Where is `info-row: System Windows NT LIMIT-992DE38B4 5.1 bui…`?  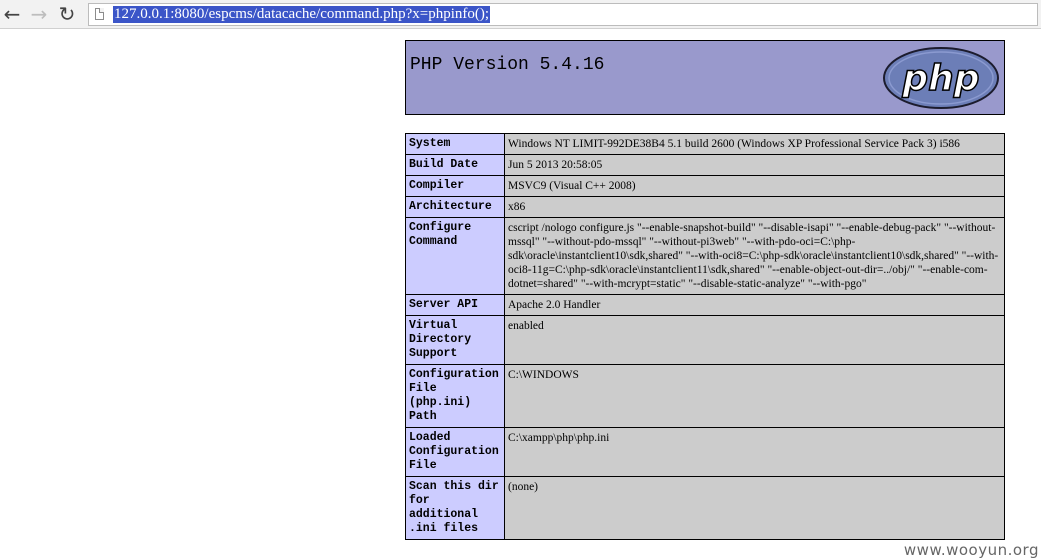
info-row: System Windows NT LIMIT-992DE38B4 5.1 bui… is located at coordinates (705, 144).